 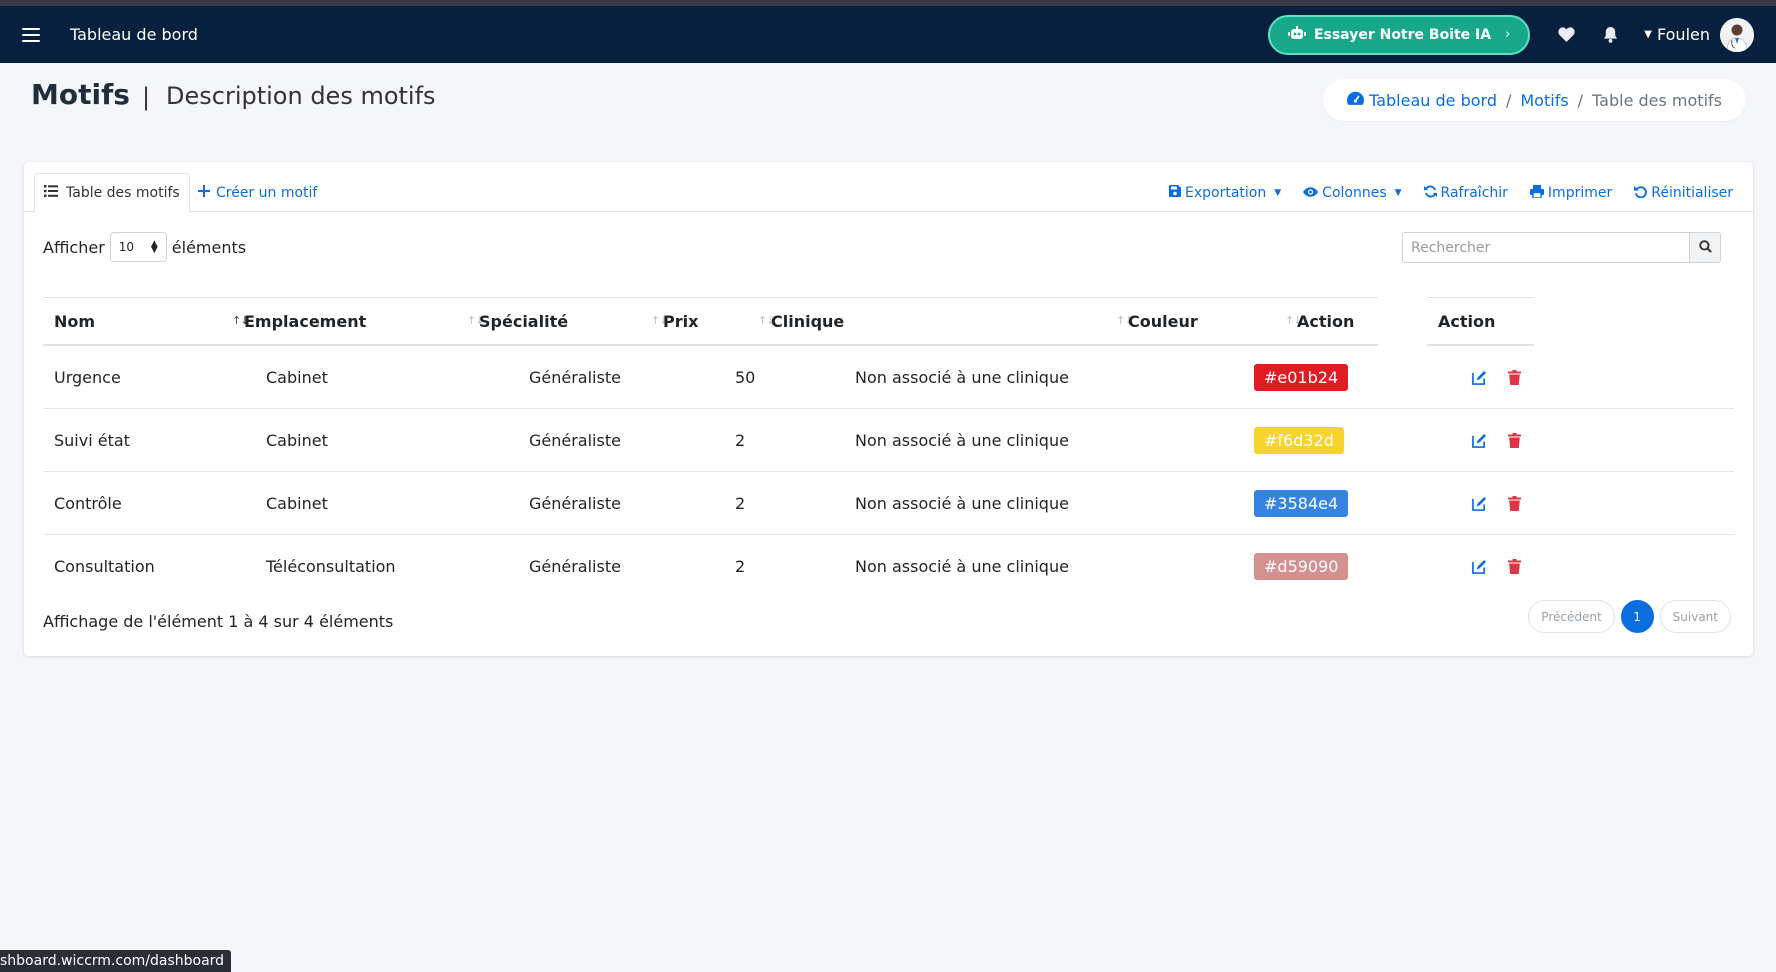 What do you see at coordinates (126, 247) in the screenshot?
I see `page-length-value: 10` at bounding box center [126, 247].